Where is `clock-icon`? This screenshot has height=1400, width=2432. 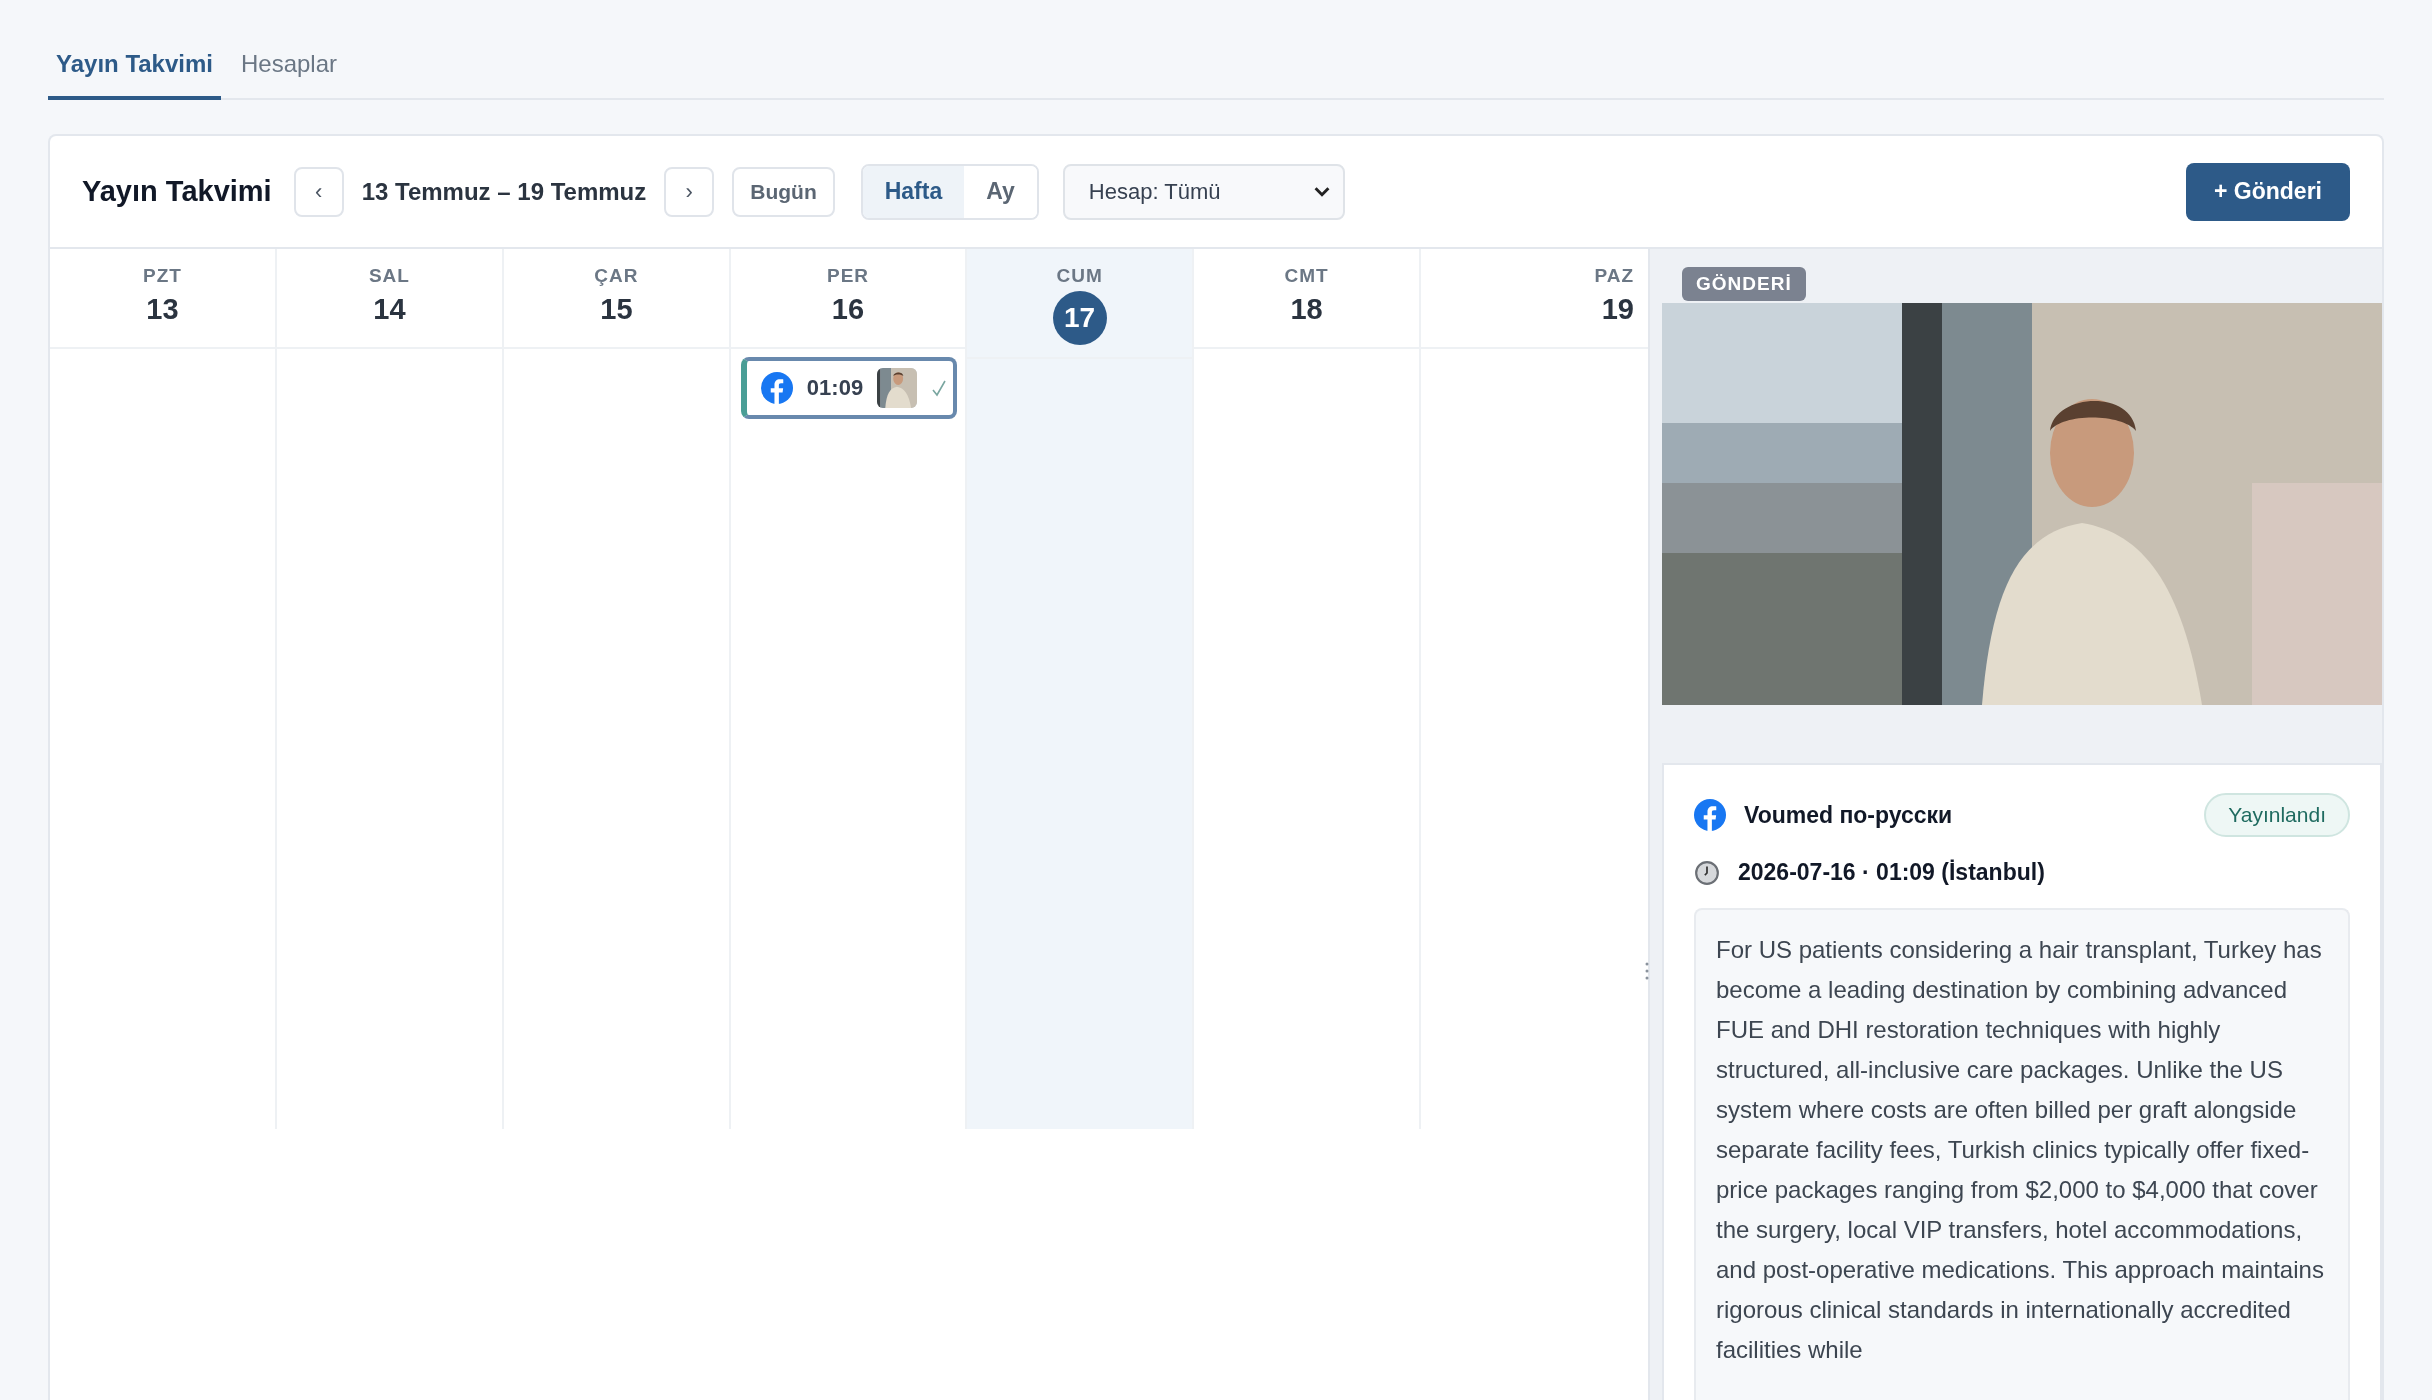
clock-icon is located at coordinates (1707, 872).